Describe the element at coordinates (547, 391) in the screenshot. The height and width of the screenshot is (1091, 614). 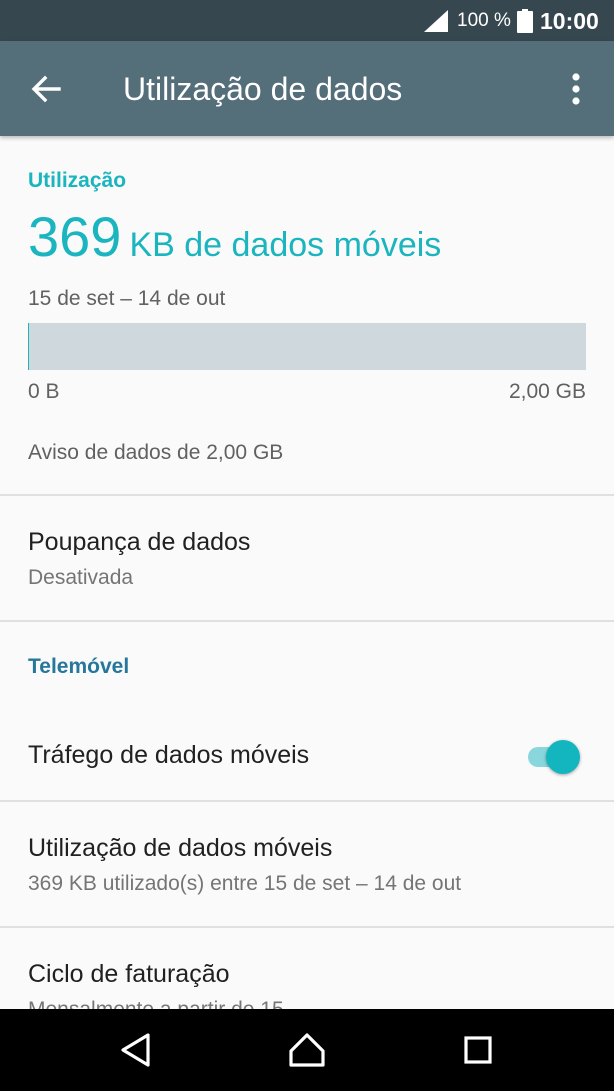
I see `usage-bar-max-label: 2,00 GB` at that location.